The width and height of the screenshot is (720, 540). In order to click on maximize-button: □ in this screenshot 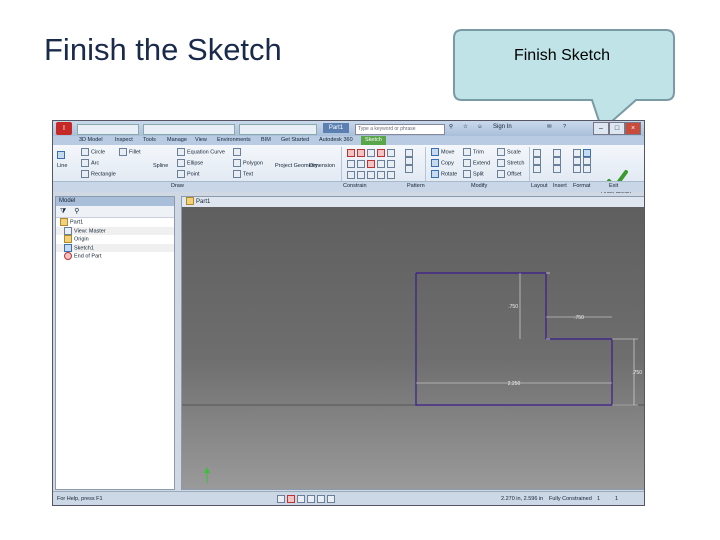, I will do `click(617, 128)`.